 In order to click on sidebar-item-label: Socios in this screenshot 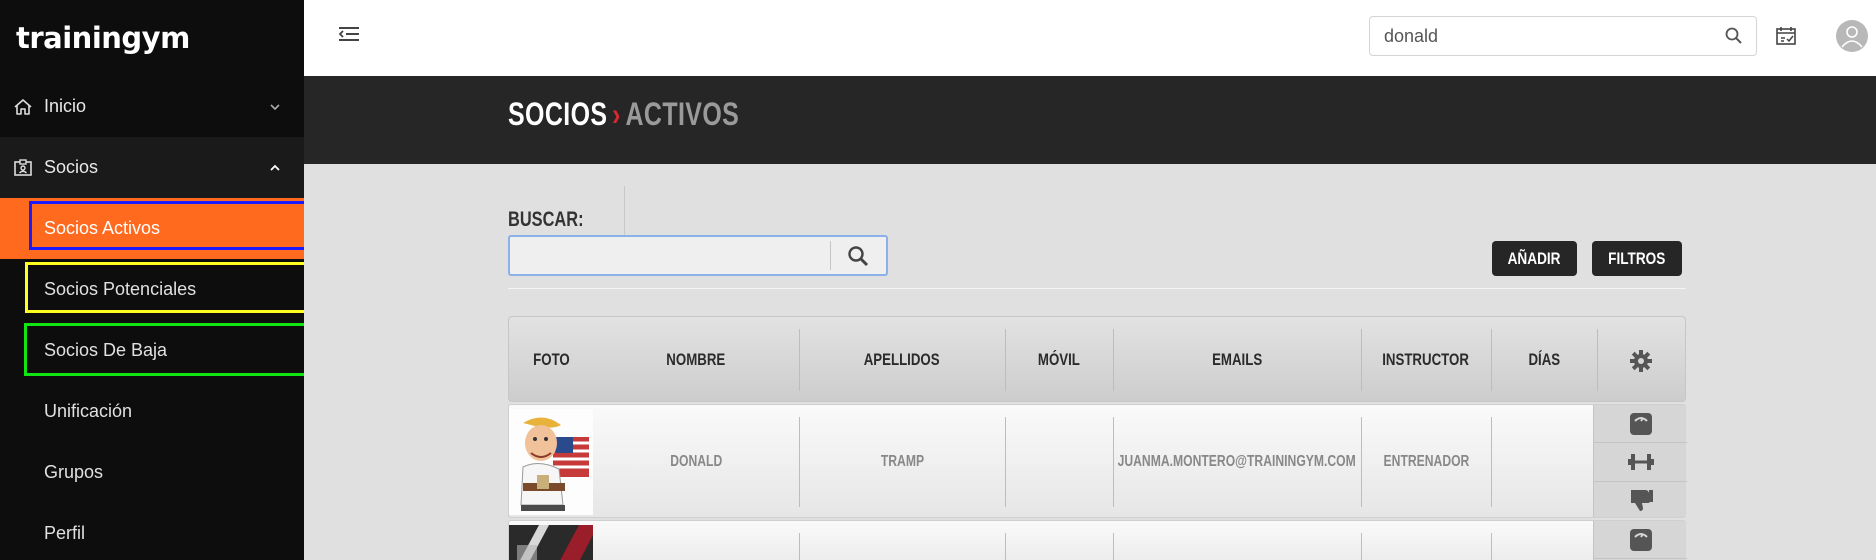, I will do `click(71, 167)`.